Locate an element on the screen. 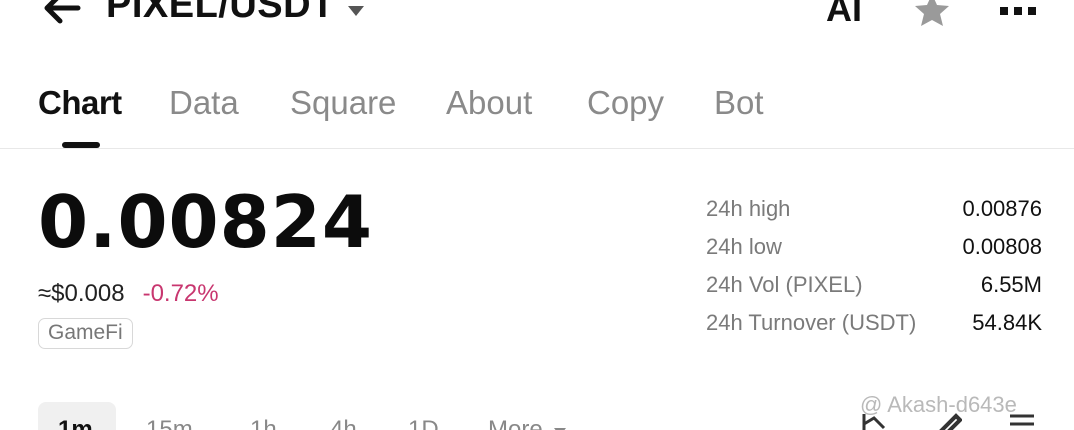 The height and width of the screenshot is (430, 1074). tab-about: About is located at coordinates (489, 103).